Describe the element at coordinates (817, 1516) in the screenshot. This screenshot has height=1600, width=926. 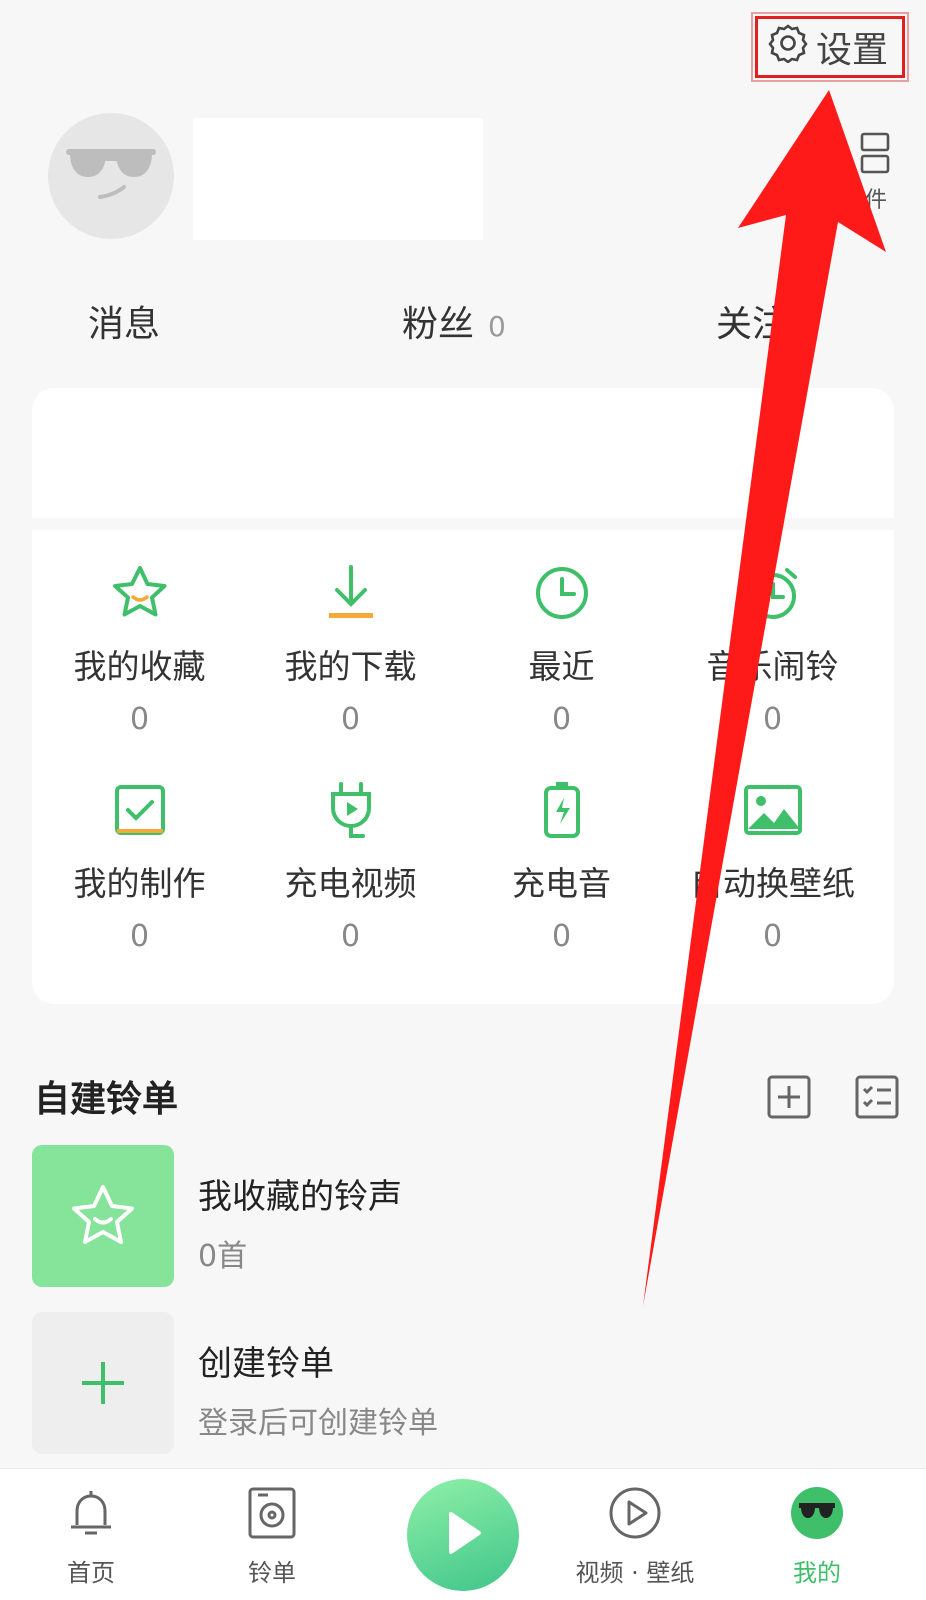
I see `profile-icon` at that location.